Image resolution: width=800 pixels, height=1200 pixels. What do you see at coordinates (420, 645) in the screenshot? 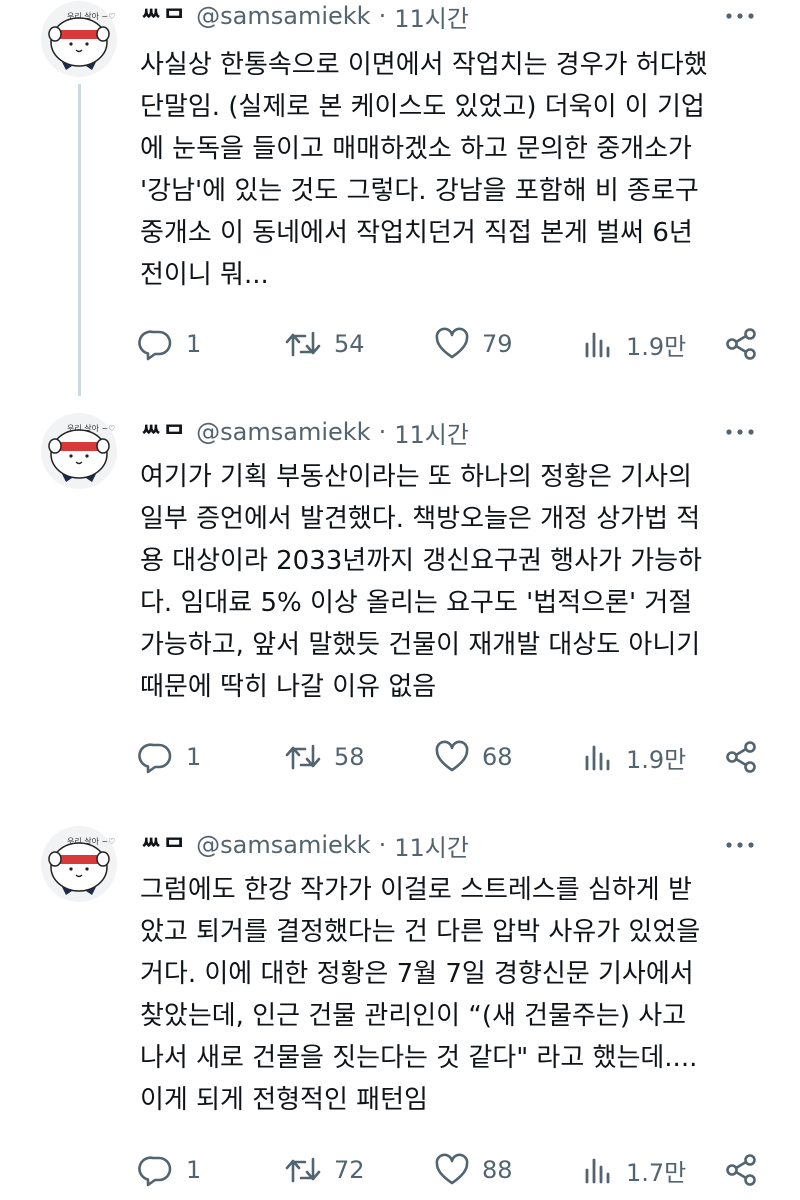
I see `tweet-text-line: 가능하고, 앞서 말했듯 건물이 재개발 대상도 아니기` at bounding box center [420, 645].